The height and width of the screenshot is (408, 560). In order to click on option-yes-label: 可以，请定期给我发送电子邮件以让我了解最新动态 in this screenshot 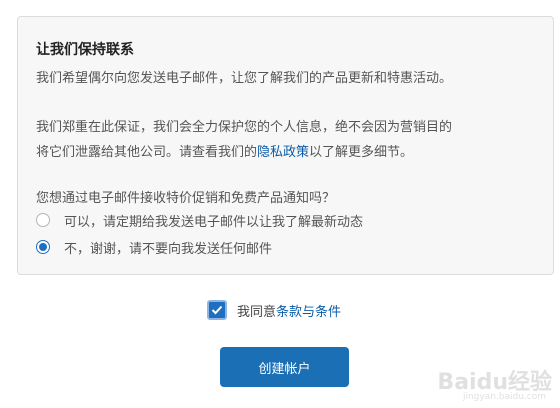, I will do `click(214, 222)`.